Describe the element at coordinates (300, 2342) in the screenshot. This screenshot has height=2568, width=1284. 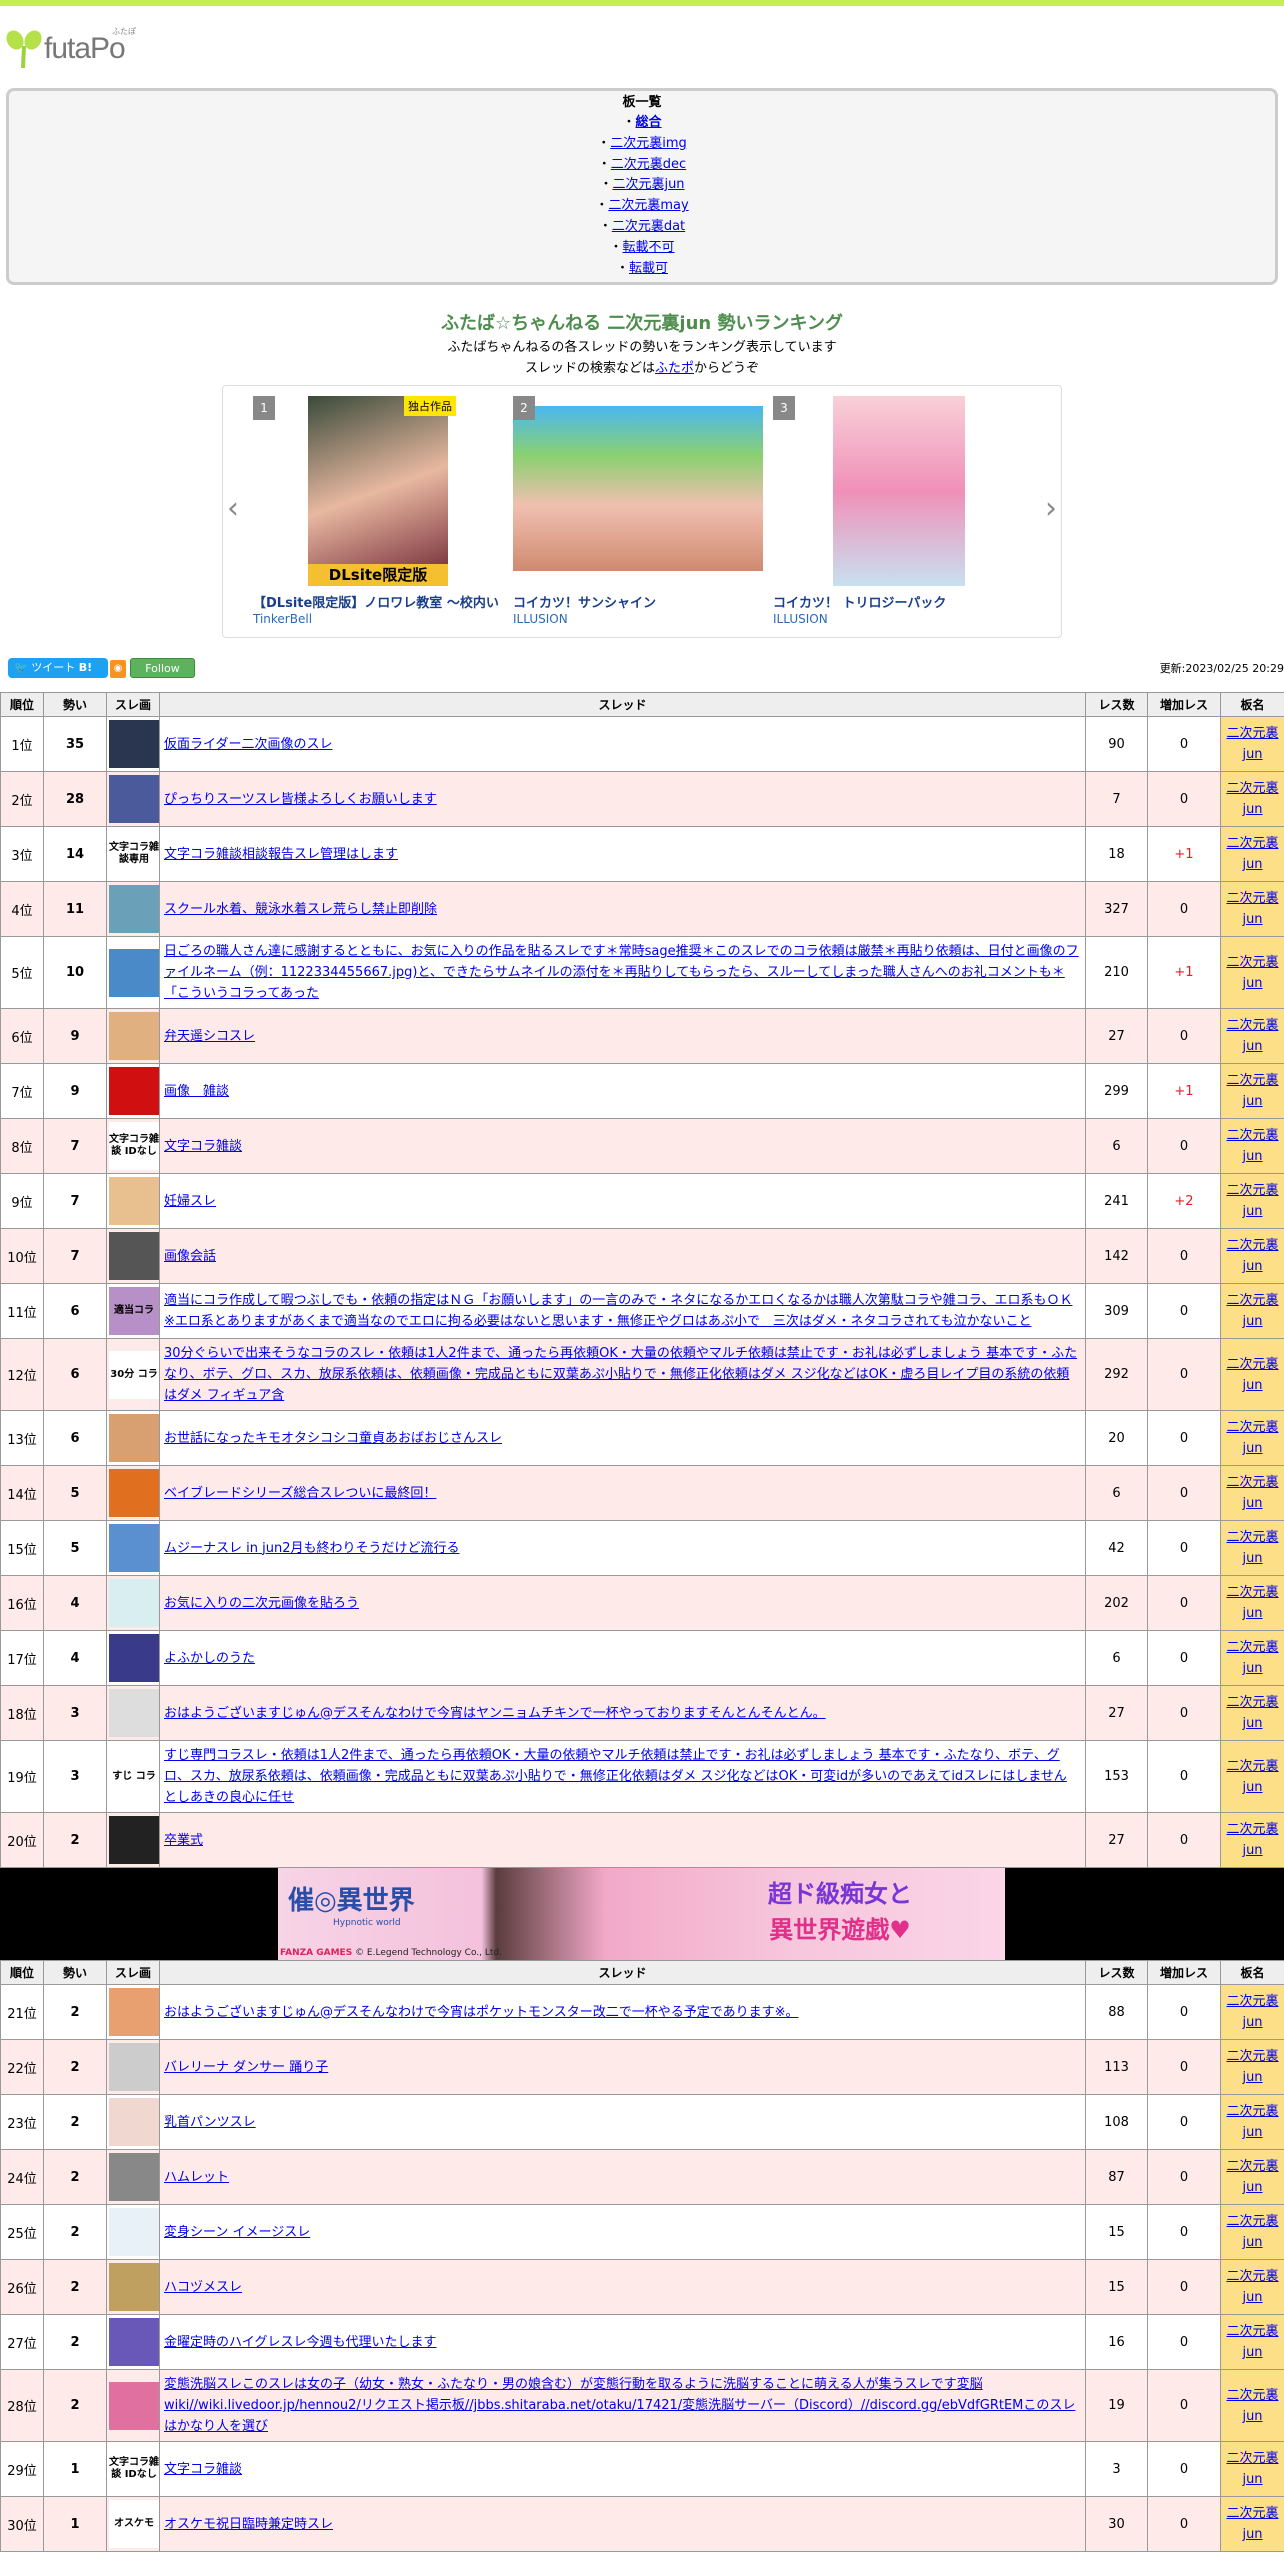
I see `thread-link: 金曜定時のハイグレスレ今週も代理いたします` at that location.